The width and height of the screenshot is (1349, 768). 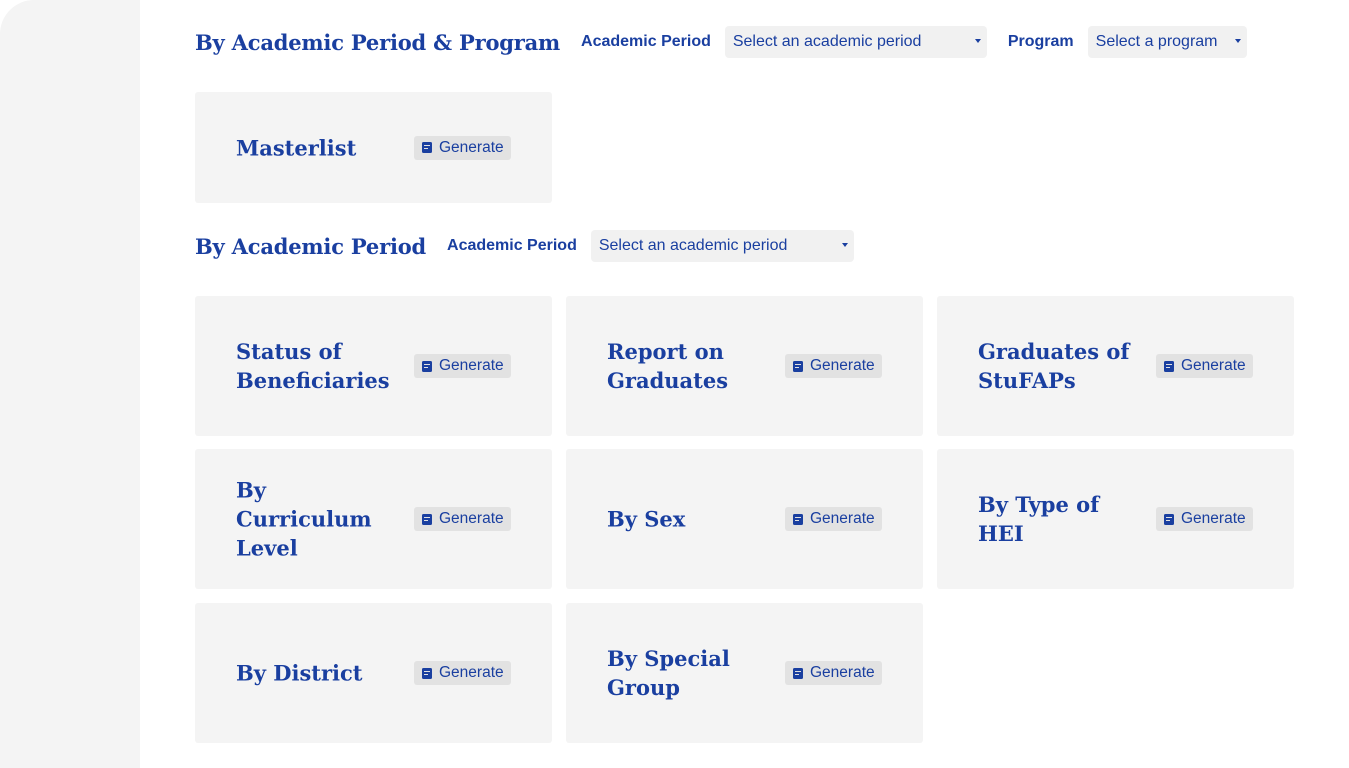 What do you see at coordinates (313, 366) in the screenshot?
I see `card-title: Status of Beneficiaries` at bounding box center [313, 366].